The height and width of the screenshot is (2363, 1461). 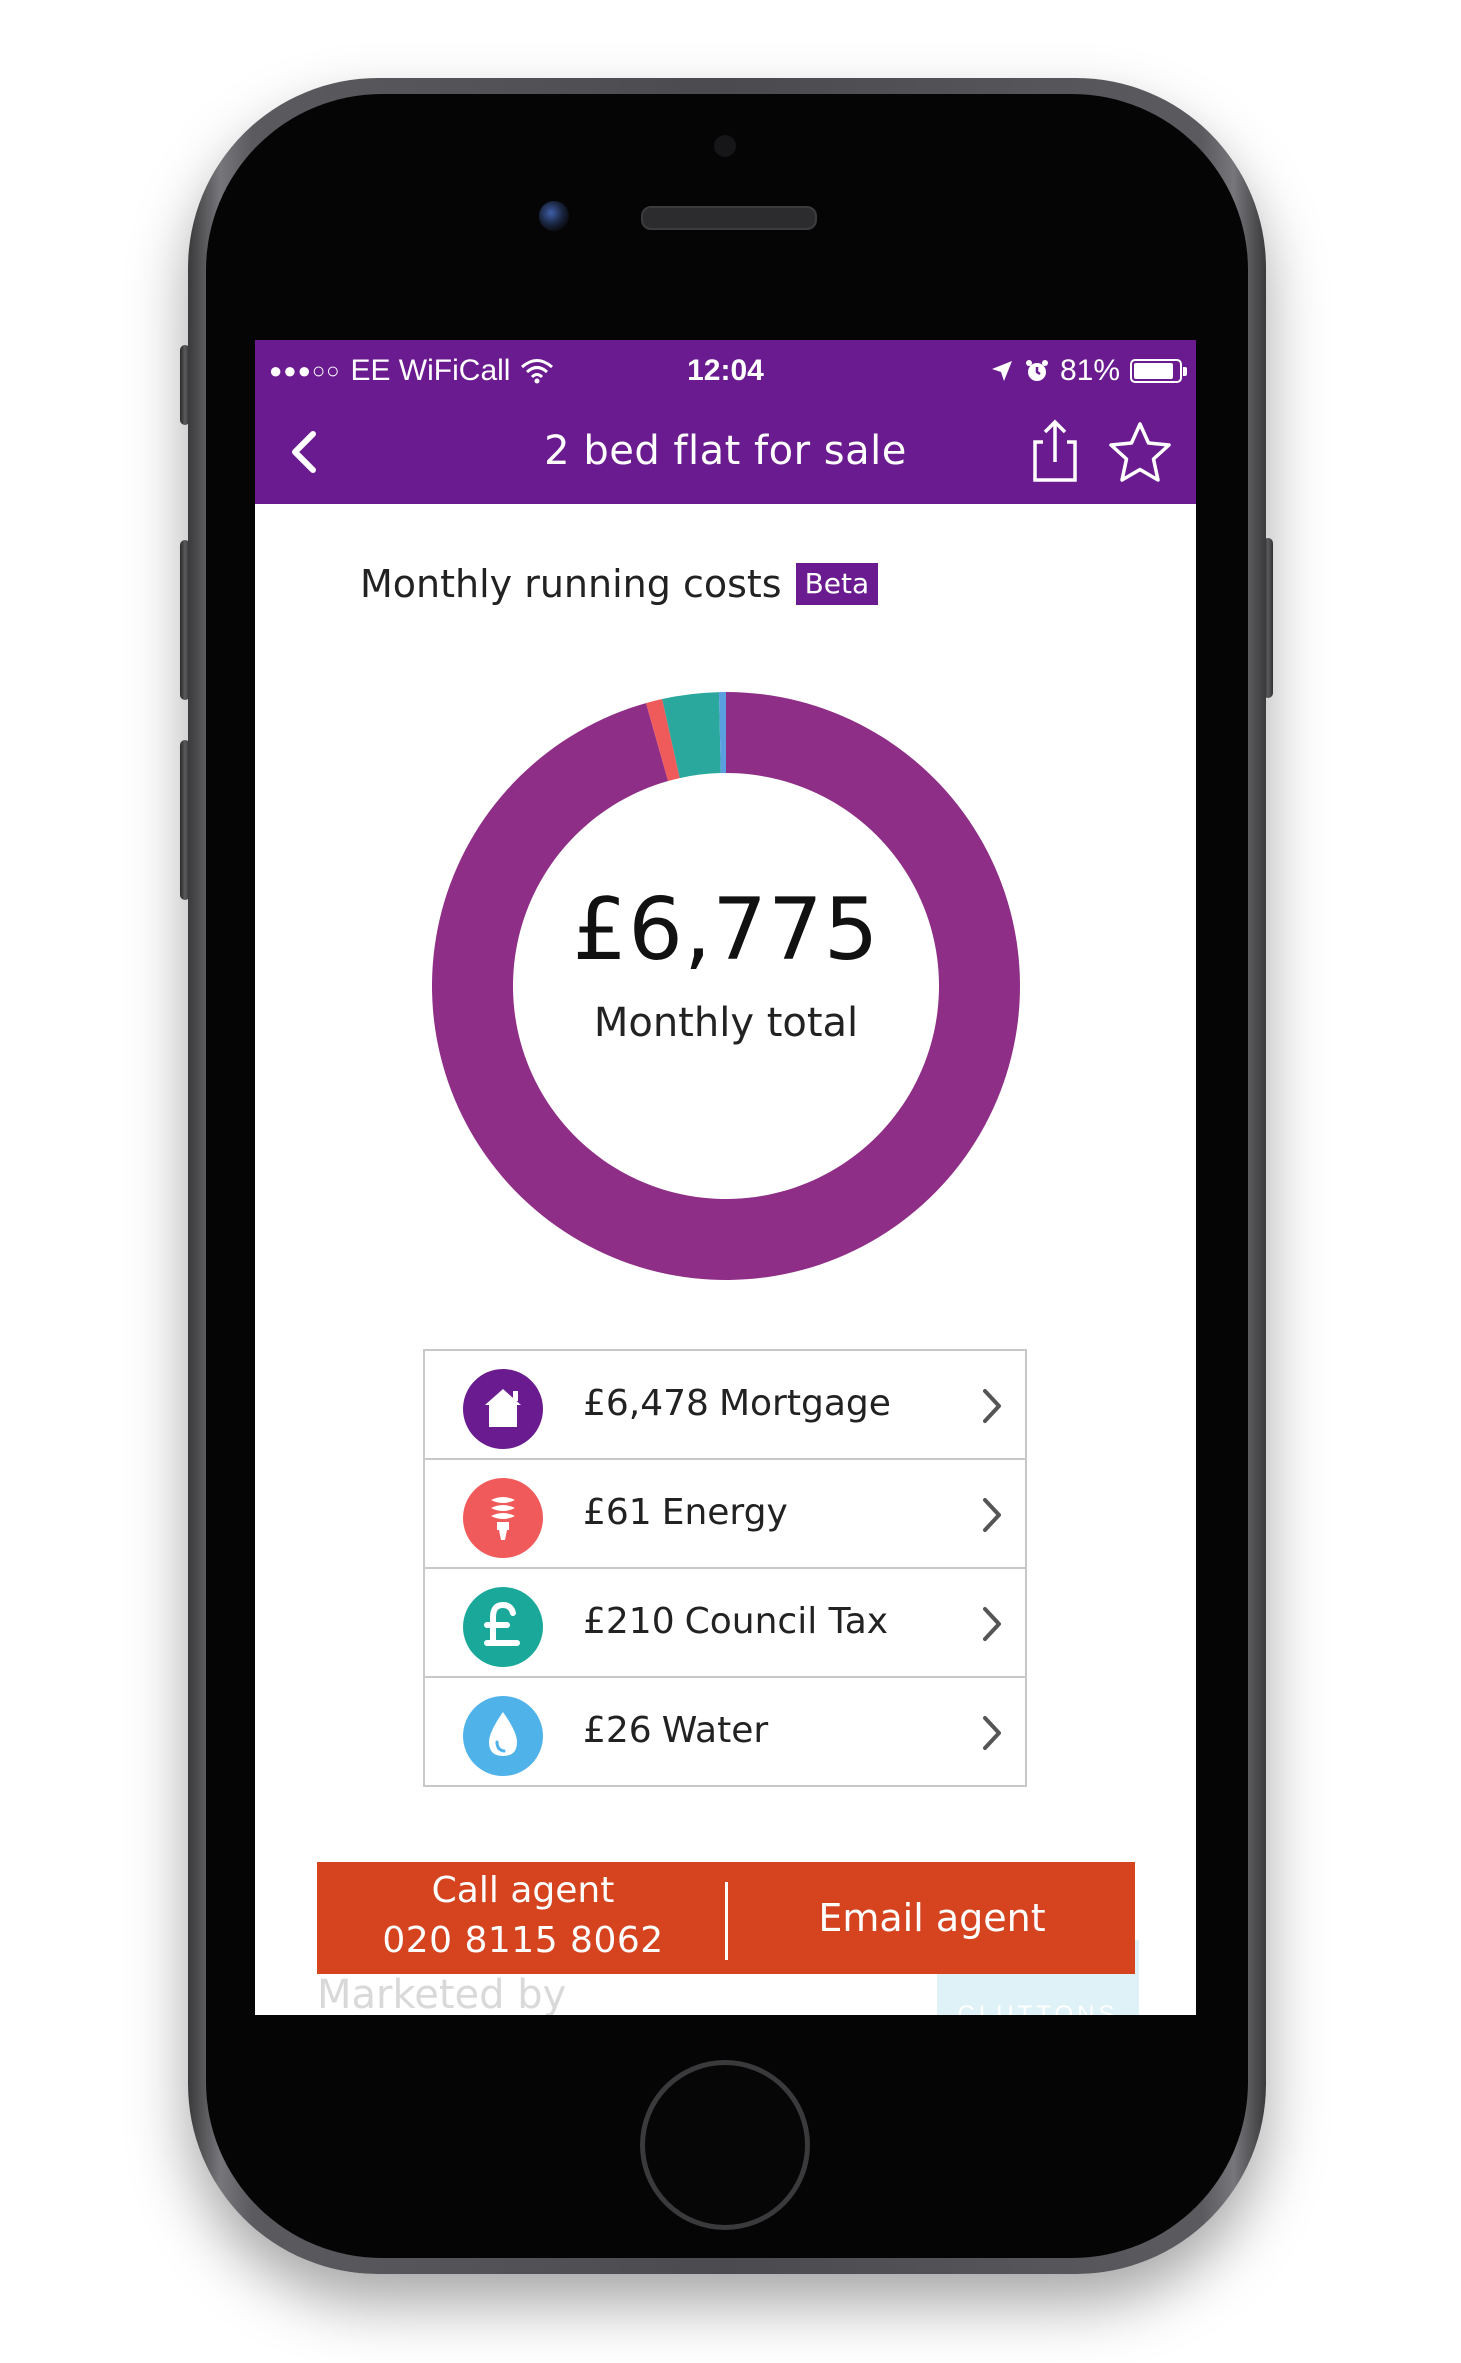 I want to click on cost-amount: £210, so click(x=629, y=1621).